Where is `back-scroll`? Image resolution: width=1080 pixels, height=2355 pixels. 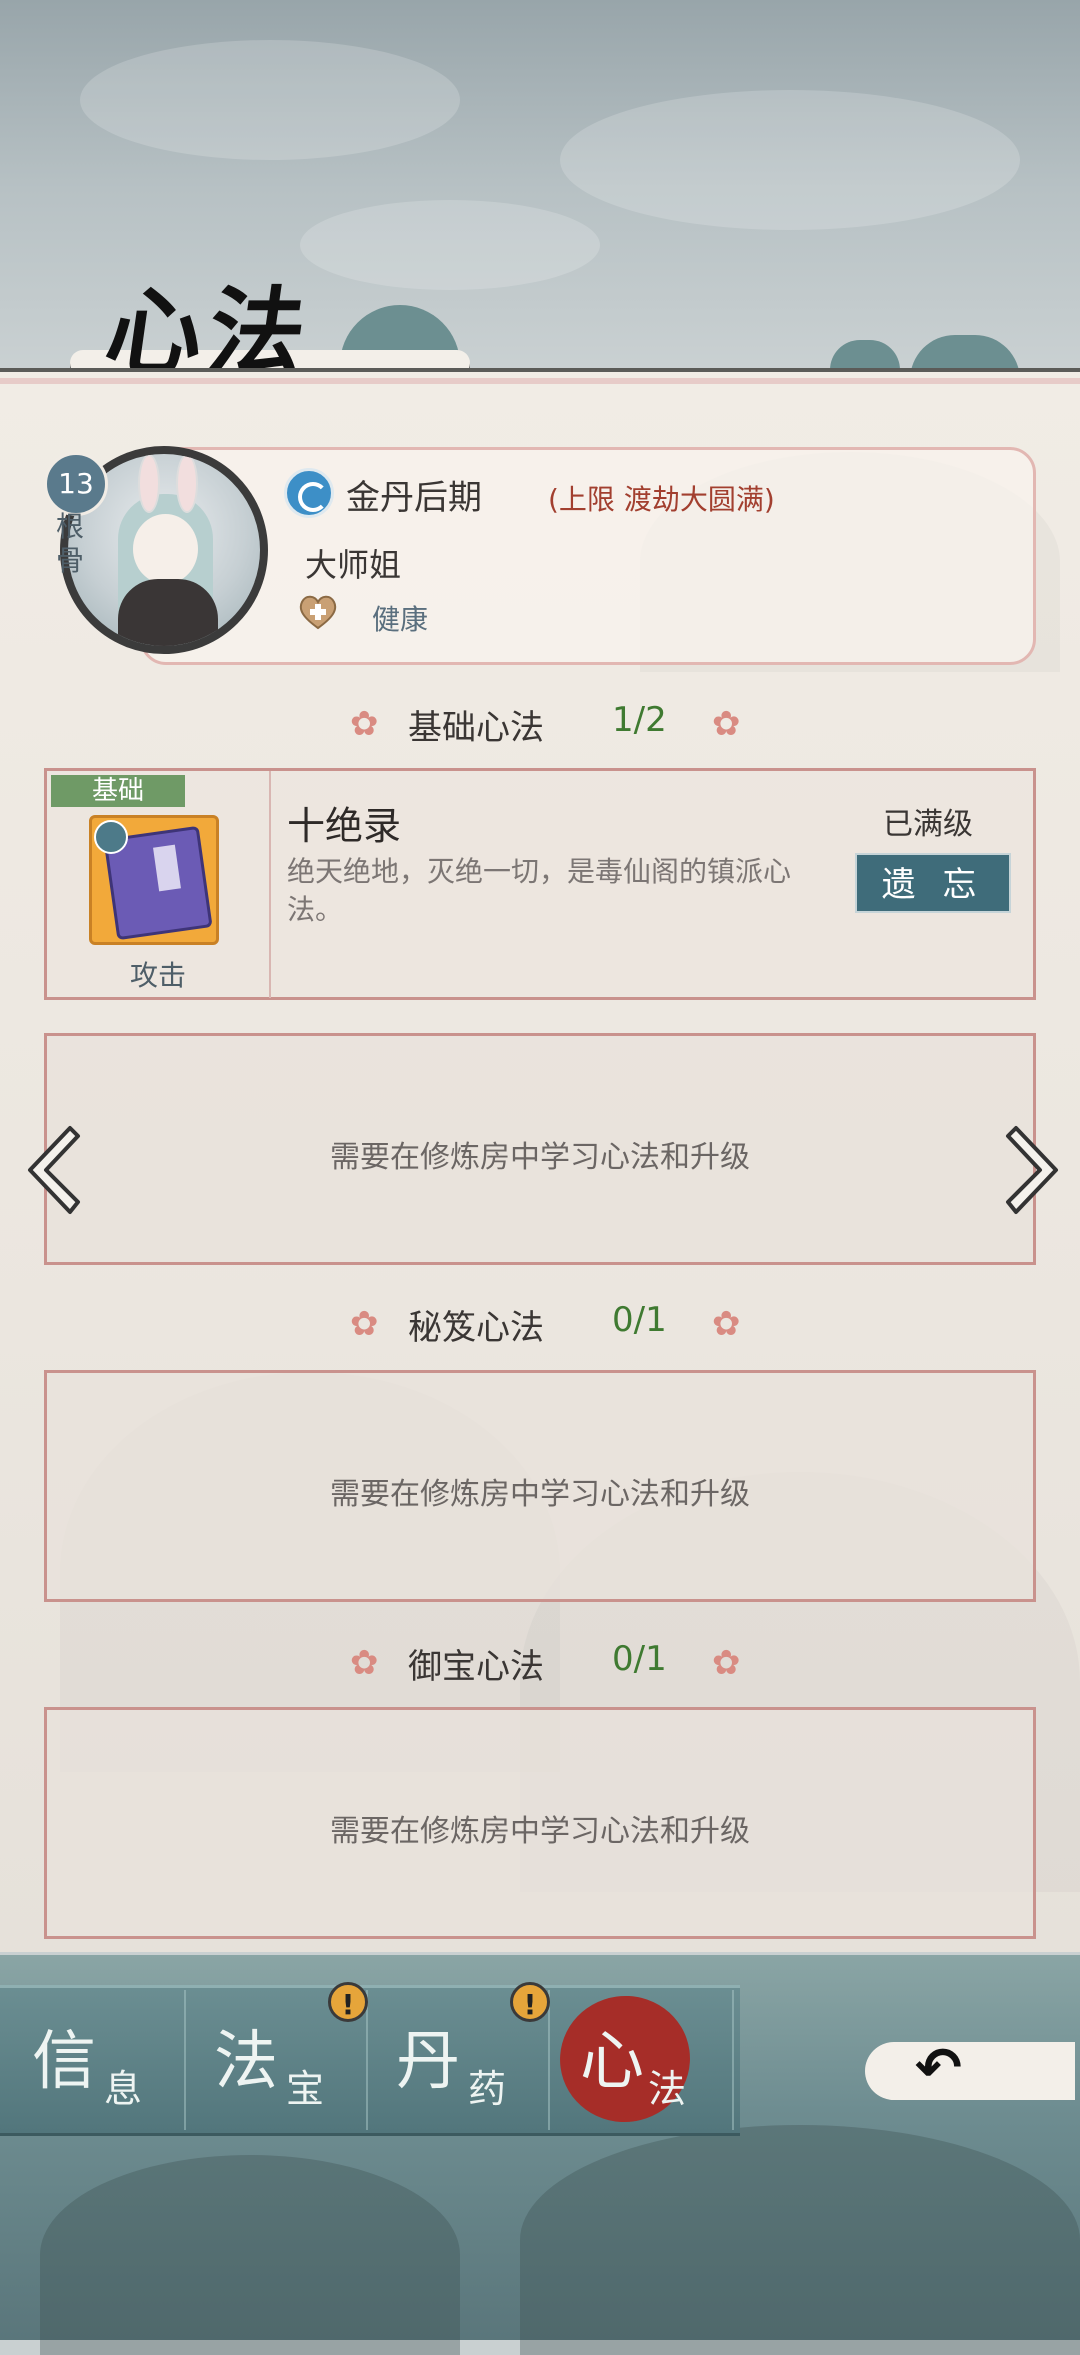
back-scroll is located at coordinates (970, 2071).